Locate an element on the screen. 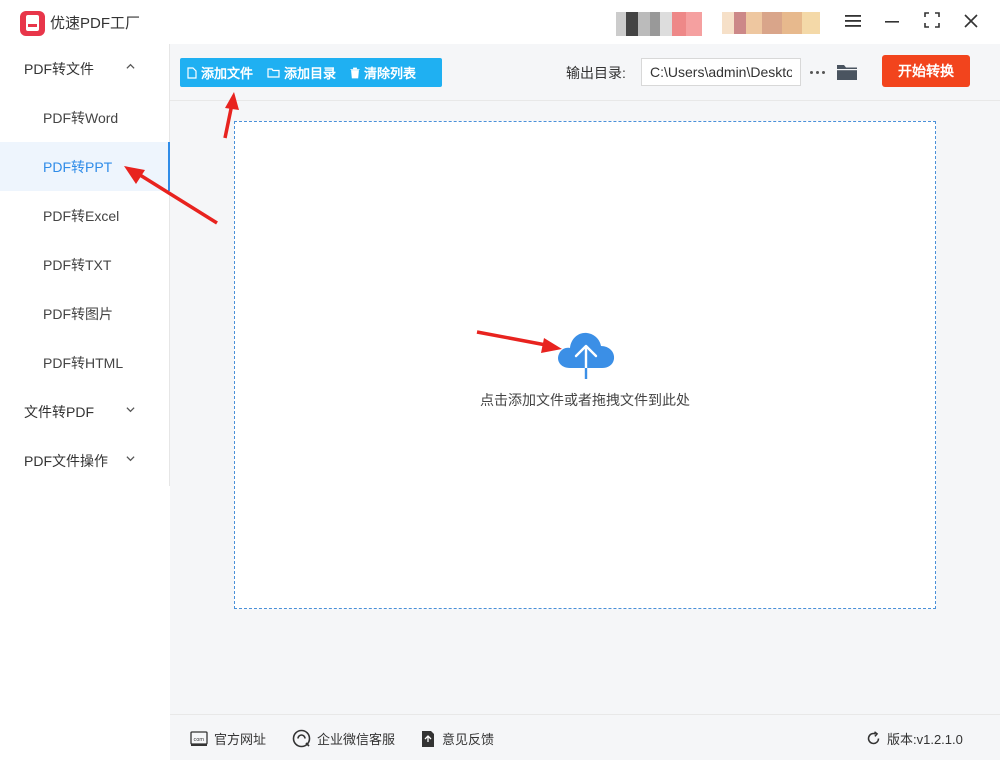  add-folder-label: 添加目录 is located at coordinates (310, 73).